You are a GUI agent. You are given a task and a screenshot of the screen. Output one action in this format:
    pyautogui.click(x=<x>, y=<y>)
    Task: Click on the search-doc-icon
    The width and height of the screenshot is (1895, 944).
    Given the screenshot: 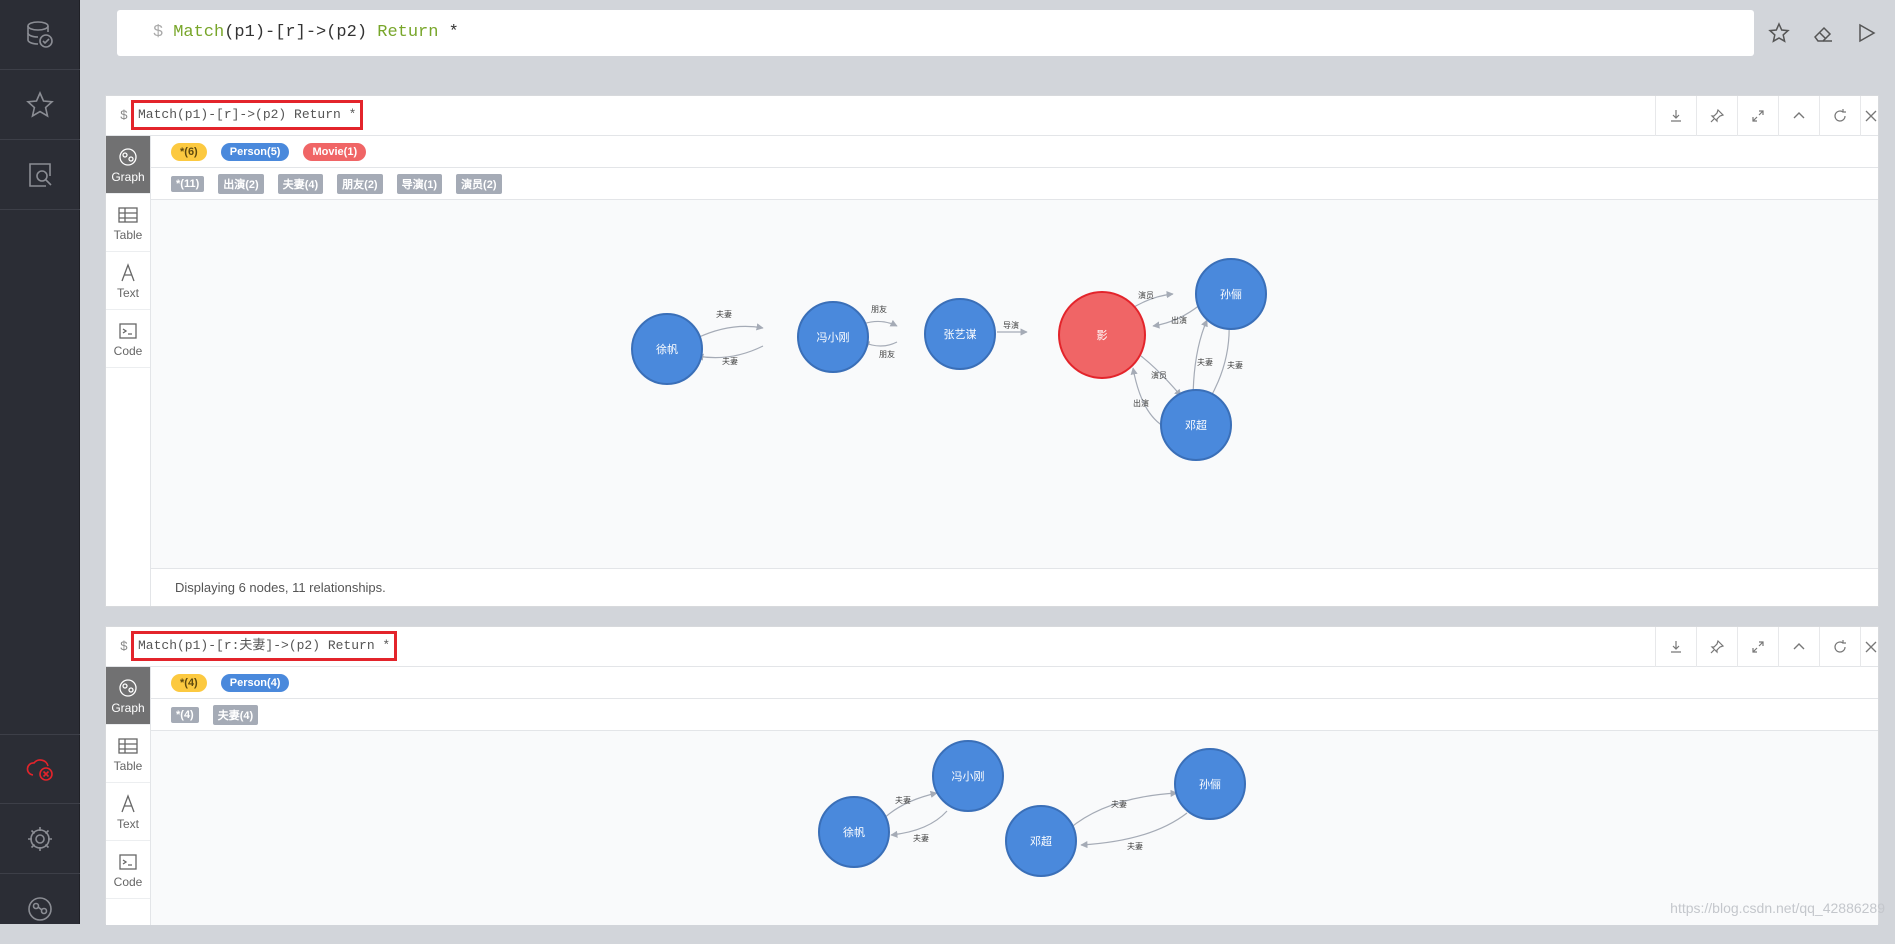 What is the action you would take?
    pyautogui.click(x=40, y=175)
    